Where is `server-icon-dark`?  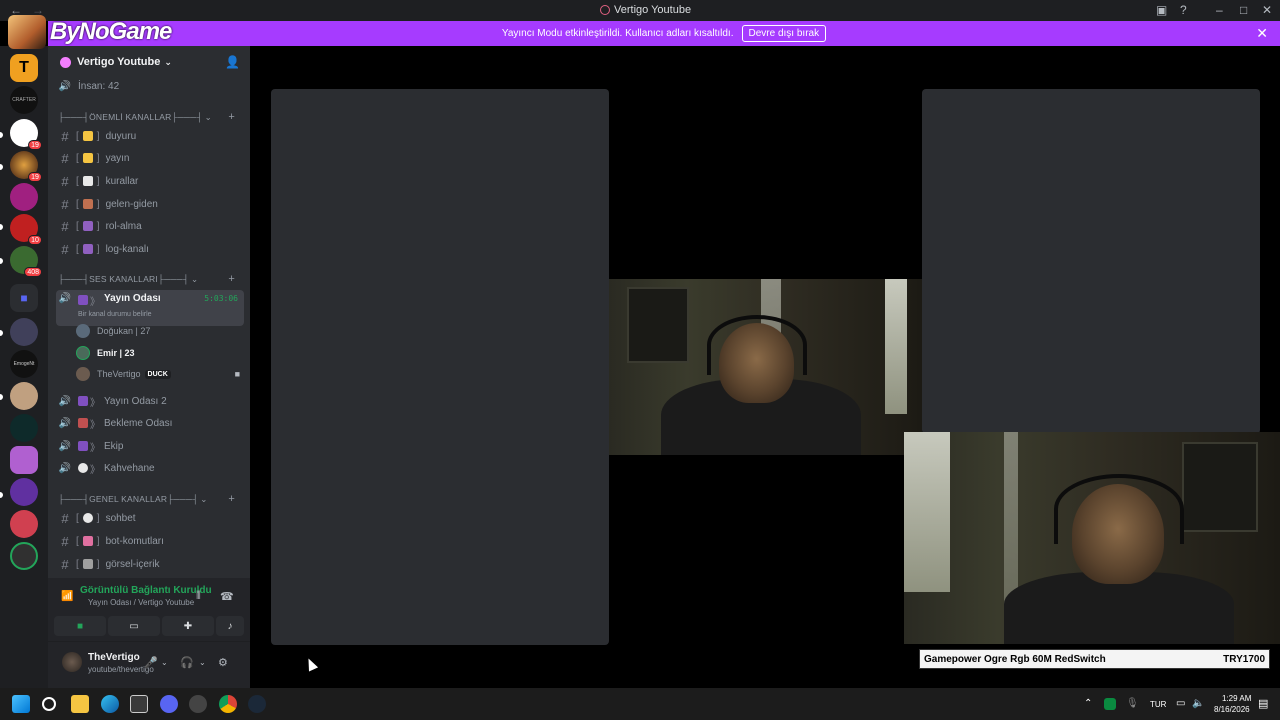
server-icon-dark is located at coordinates (24, 332).